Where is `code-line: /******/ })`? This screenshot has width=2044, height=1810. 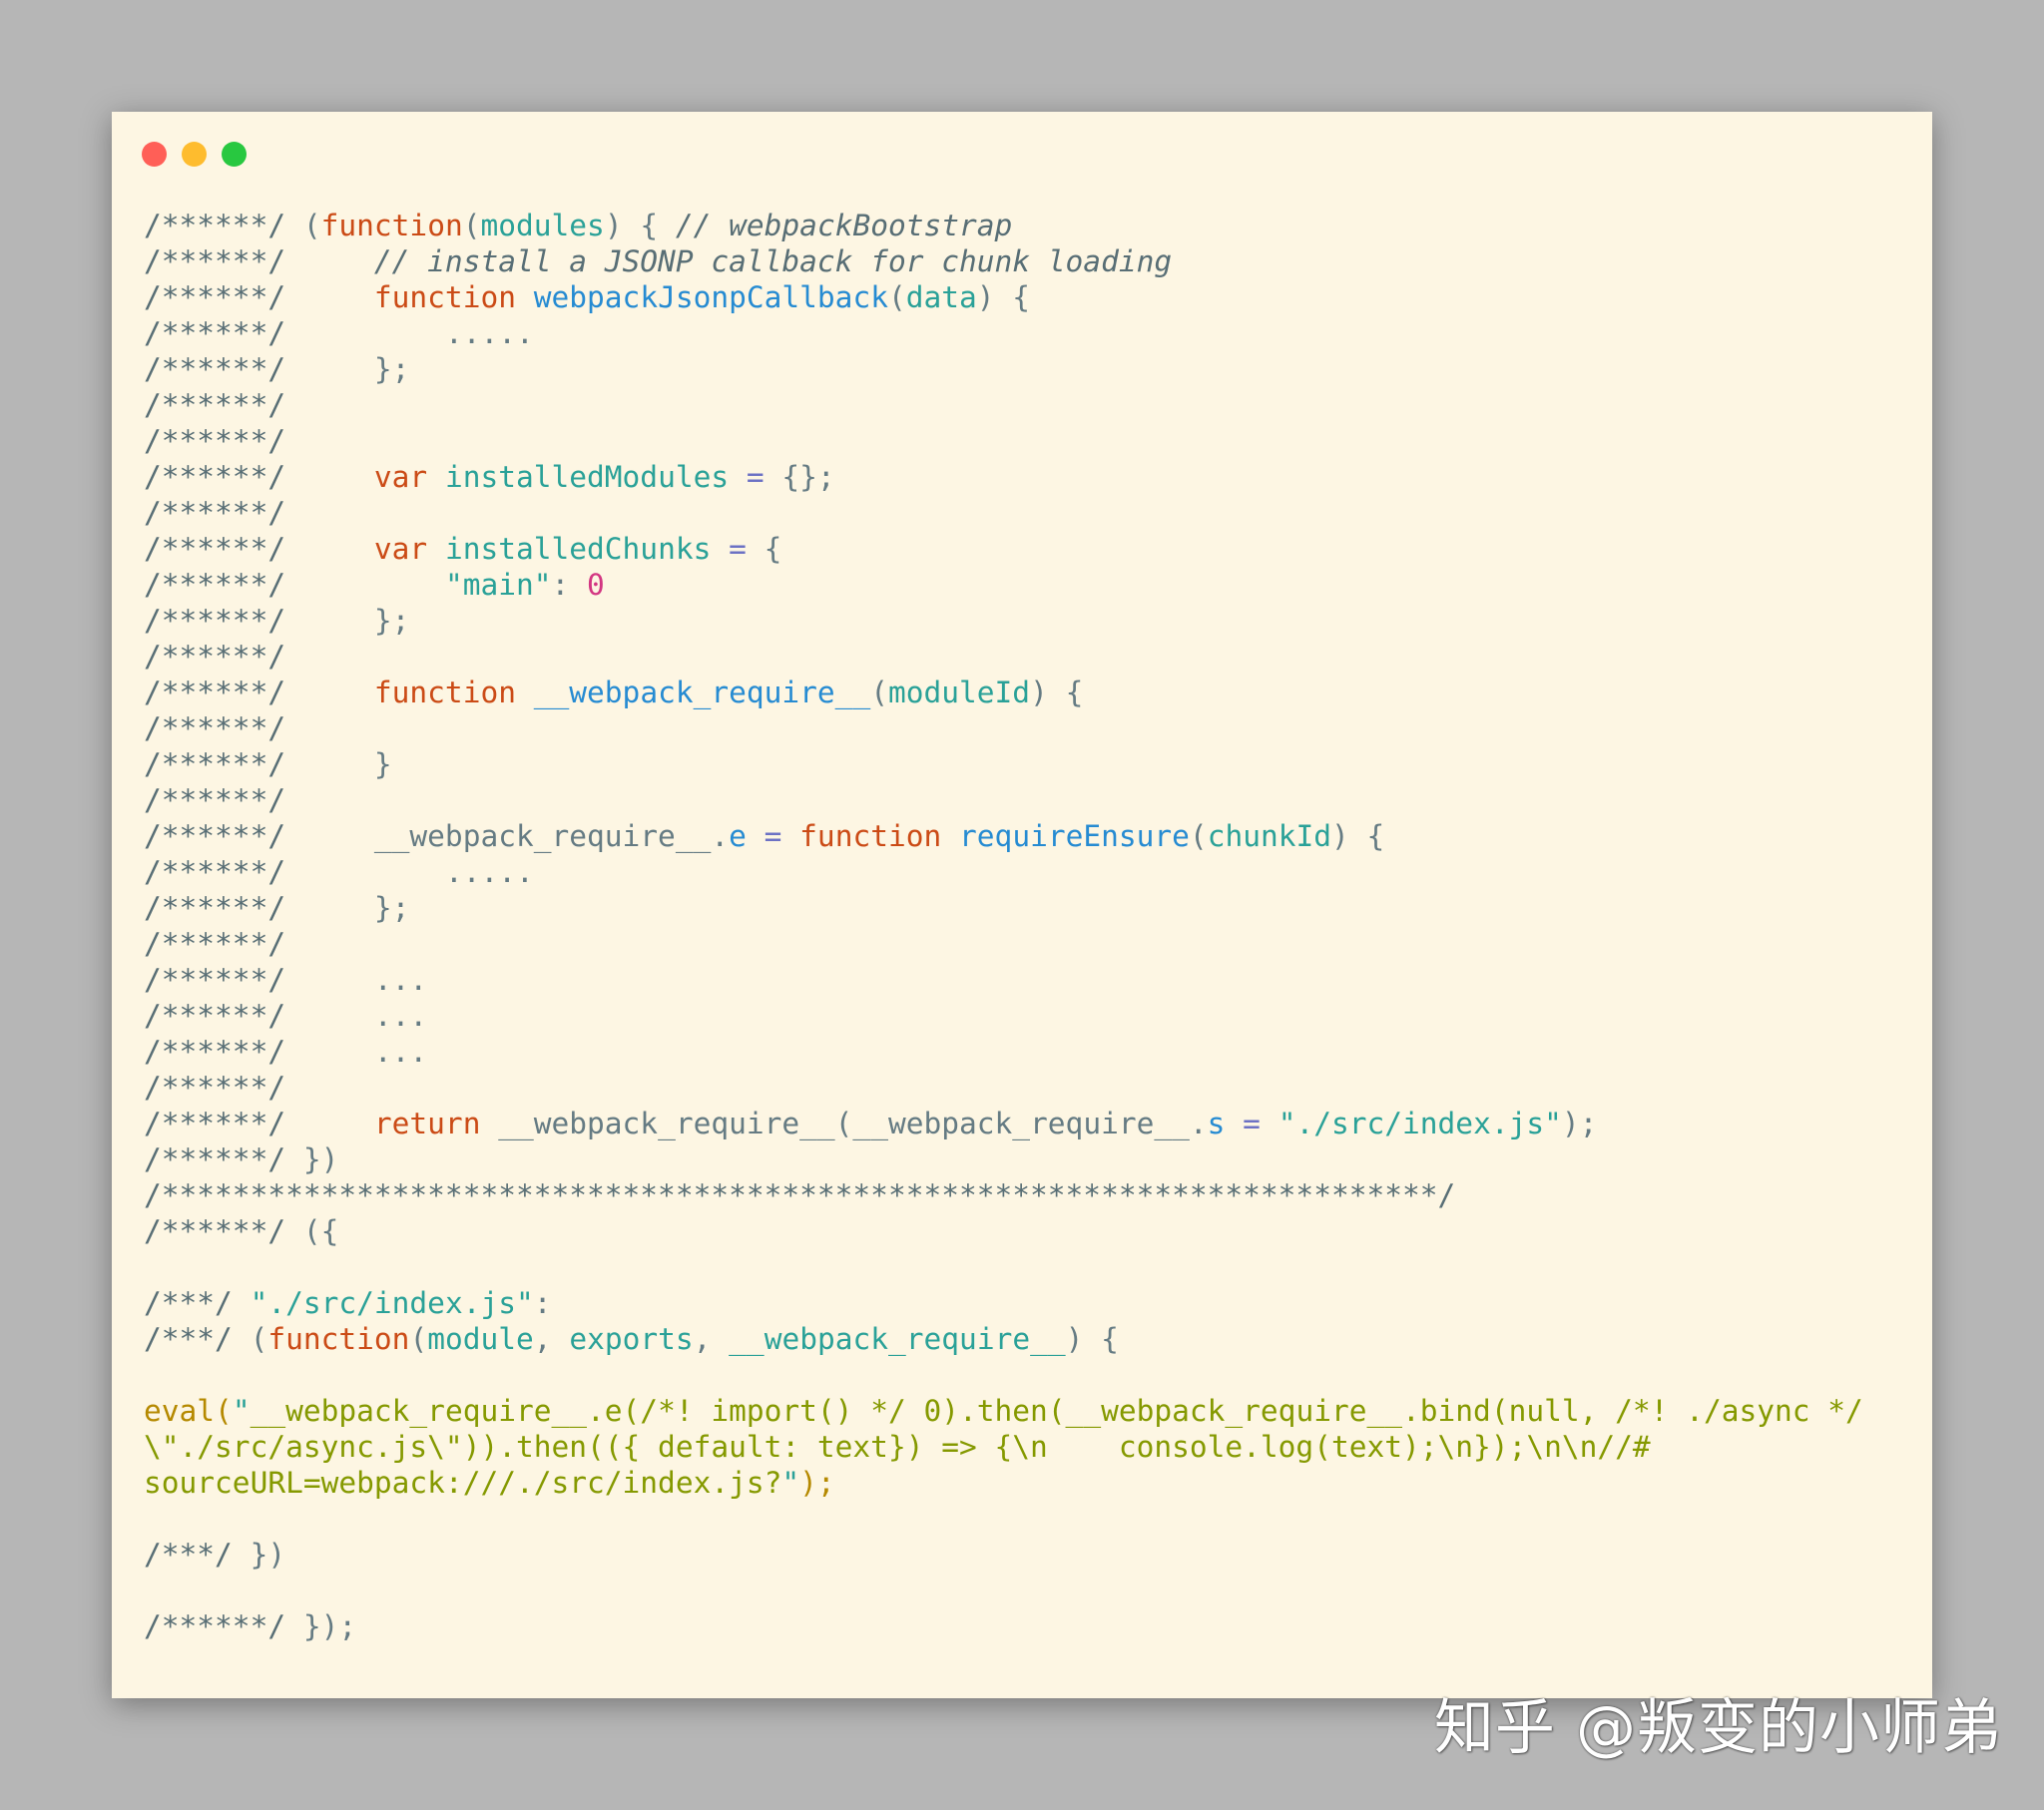 code-line: /******/ }) is located at coordinates (1003, 1159).